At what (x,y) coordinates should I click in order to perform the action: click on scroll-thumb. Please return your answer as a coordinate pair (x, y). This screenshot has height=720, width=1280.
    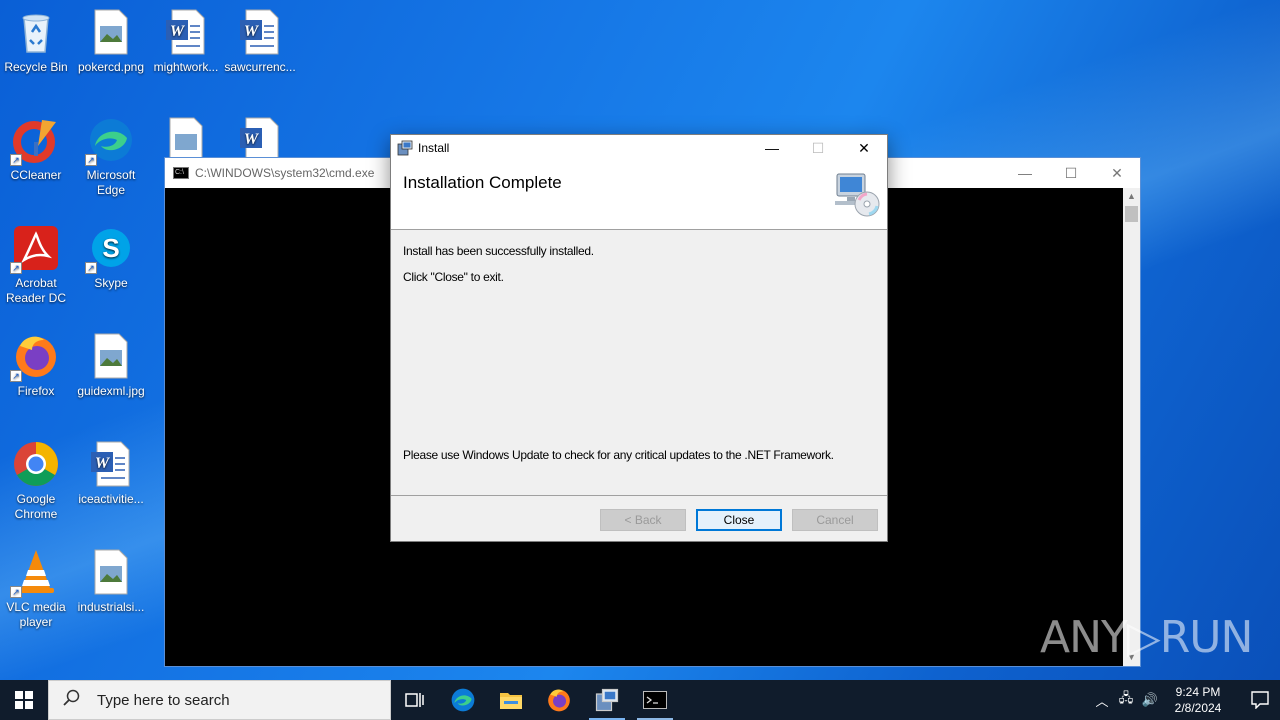
    Looking at the image, I should click on (1131, 214).